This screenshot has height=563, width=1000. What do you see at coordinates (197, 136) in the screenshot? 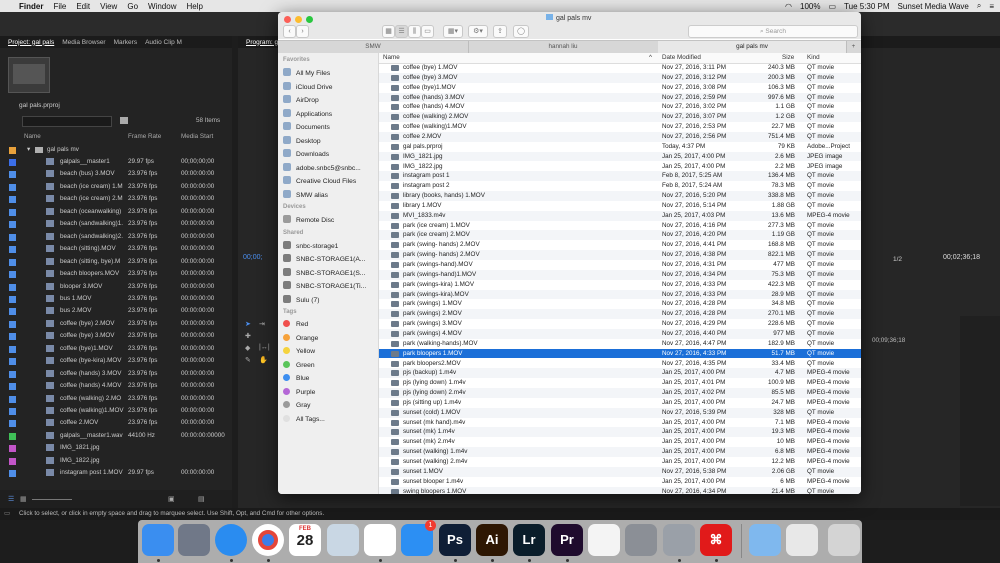
I see `column-media-start: Media Start` at bounding box center [197, 136].